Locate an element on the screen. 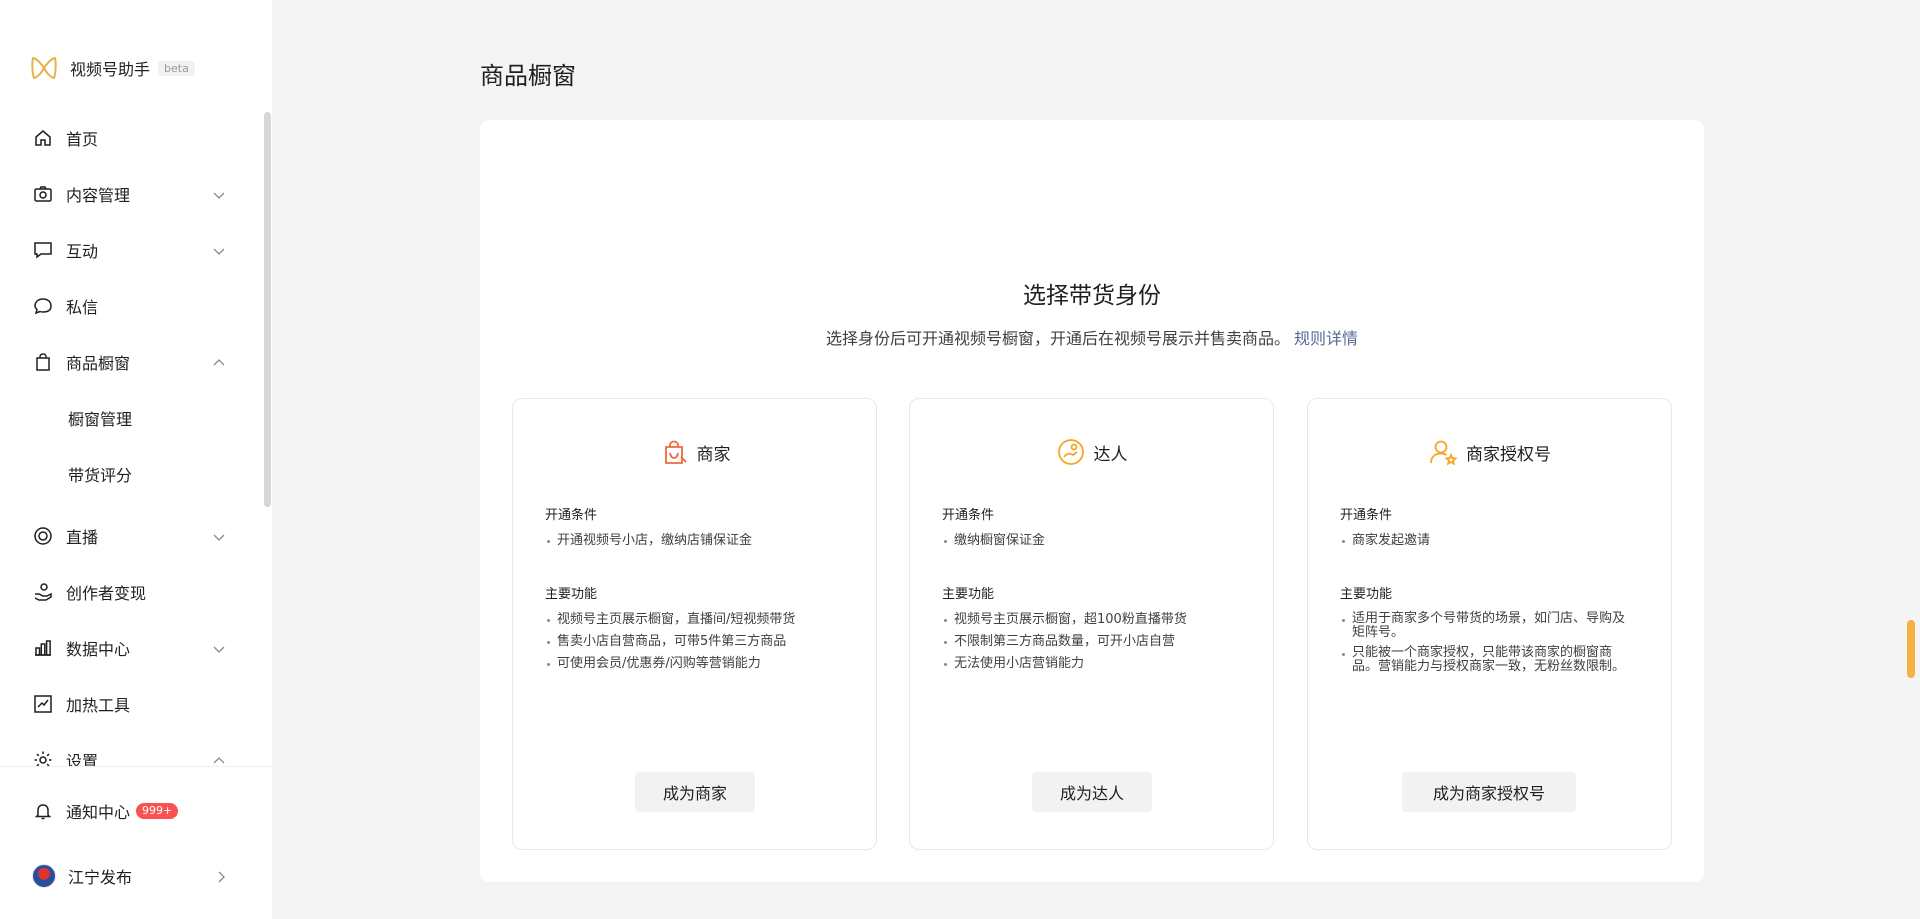  gear-icon is located at coordinates (43, 757).